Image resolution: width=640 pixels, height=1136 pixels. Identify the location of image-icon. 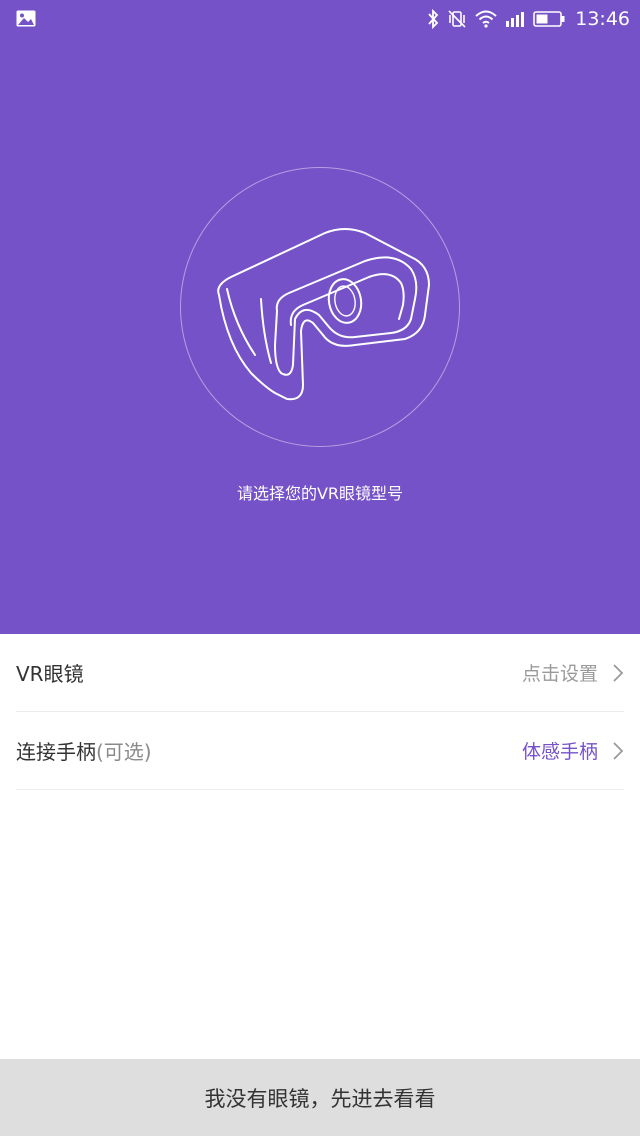
(26, 18).